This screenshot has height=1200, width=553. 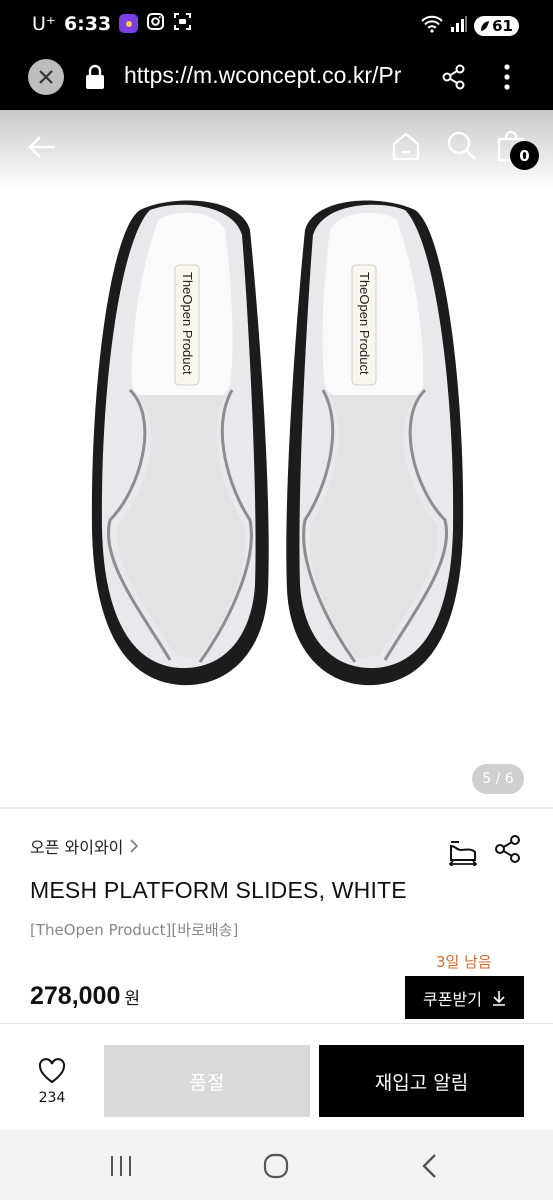 I want to click on browser-share-button, so click(x=454, y=79).